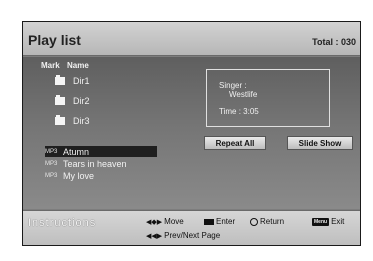  I want to click on exit-hint: Menu Exit, so click(328, 221).